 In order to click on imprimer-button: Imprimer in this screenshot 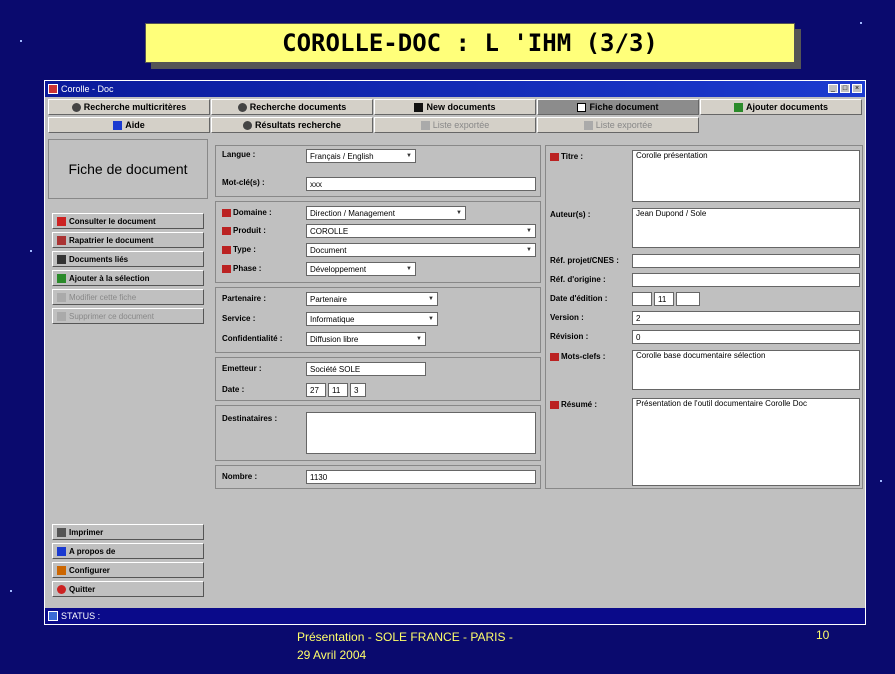, I will do `click(128, 532)`.